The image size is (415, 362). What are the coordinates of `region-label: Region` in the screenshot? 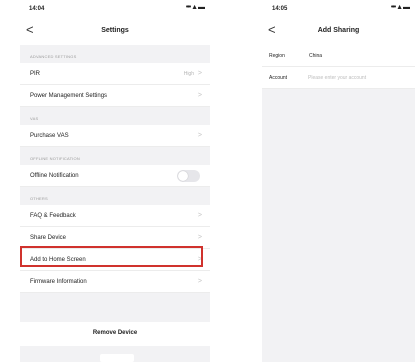 It's located at (277, 56).